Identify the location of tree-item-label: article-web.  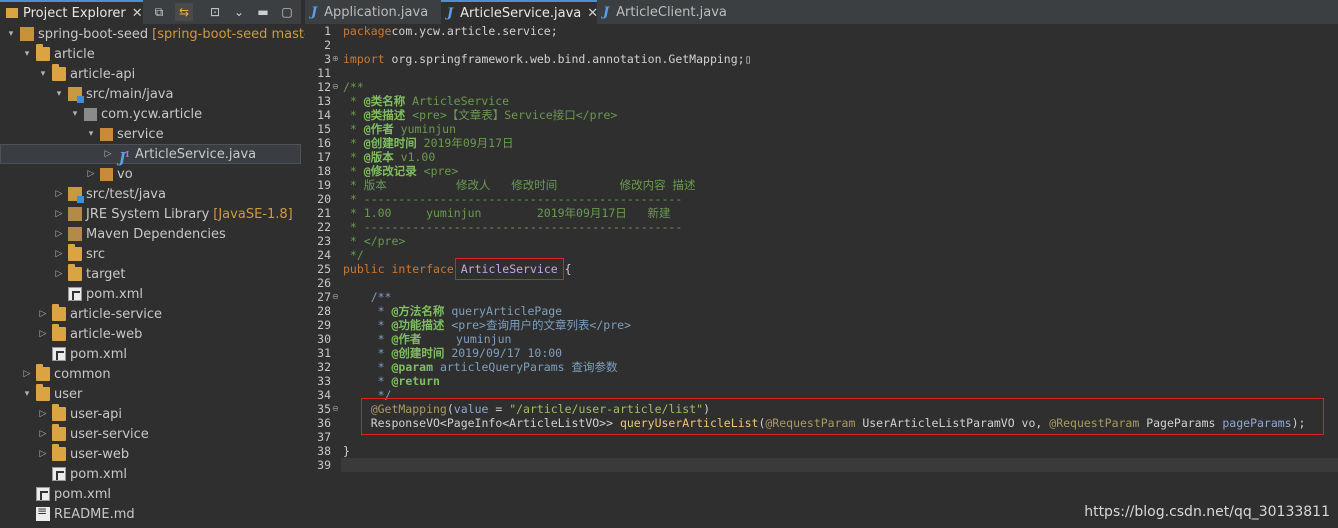
(106, 334).